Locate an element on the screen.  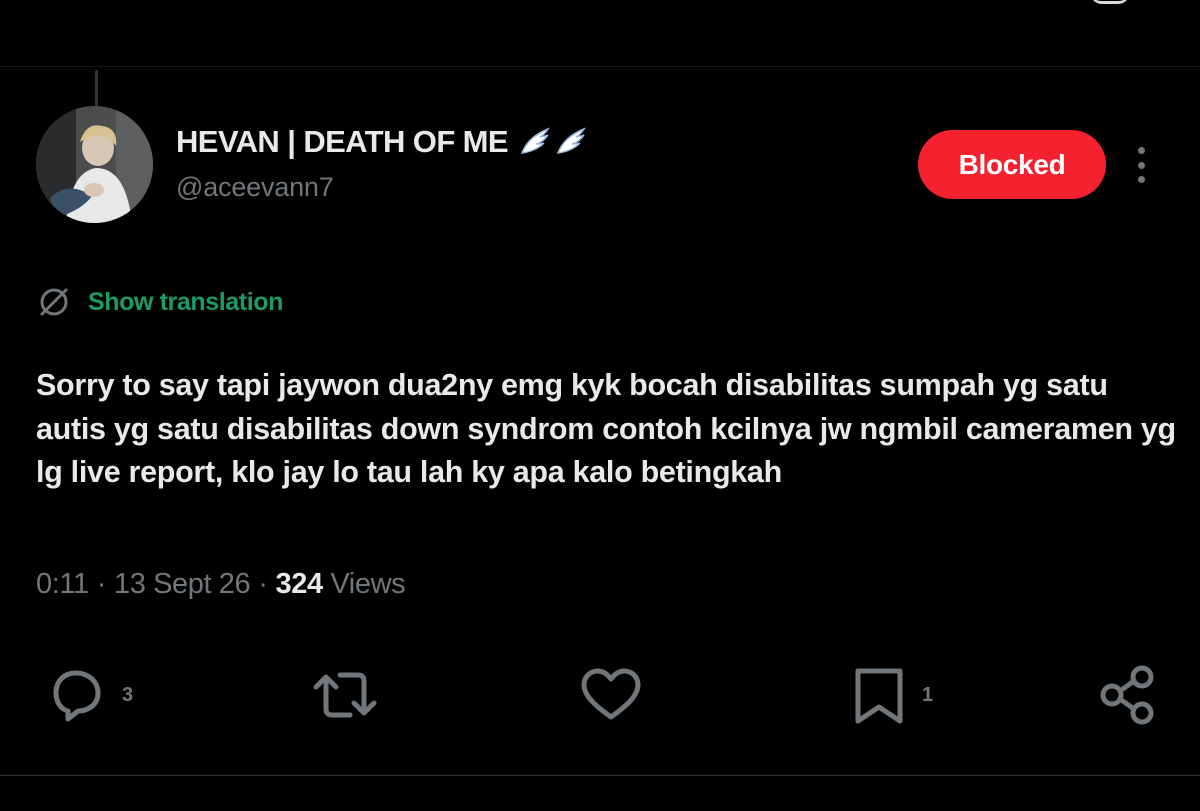
tweet-meta: 0:11 · 13 Sept 26 · 324 Views is located at coordinates (221, 584).